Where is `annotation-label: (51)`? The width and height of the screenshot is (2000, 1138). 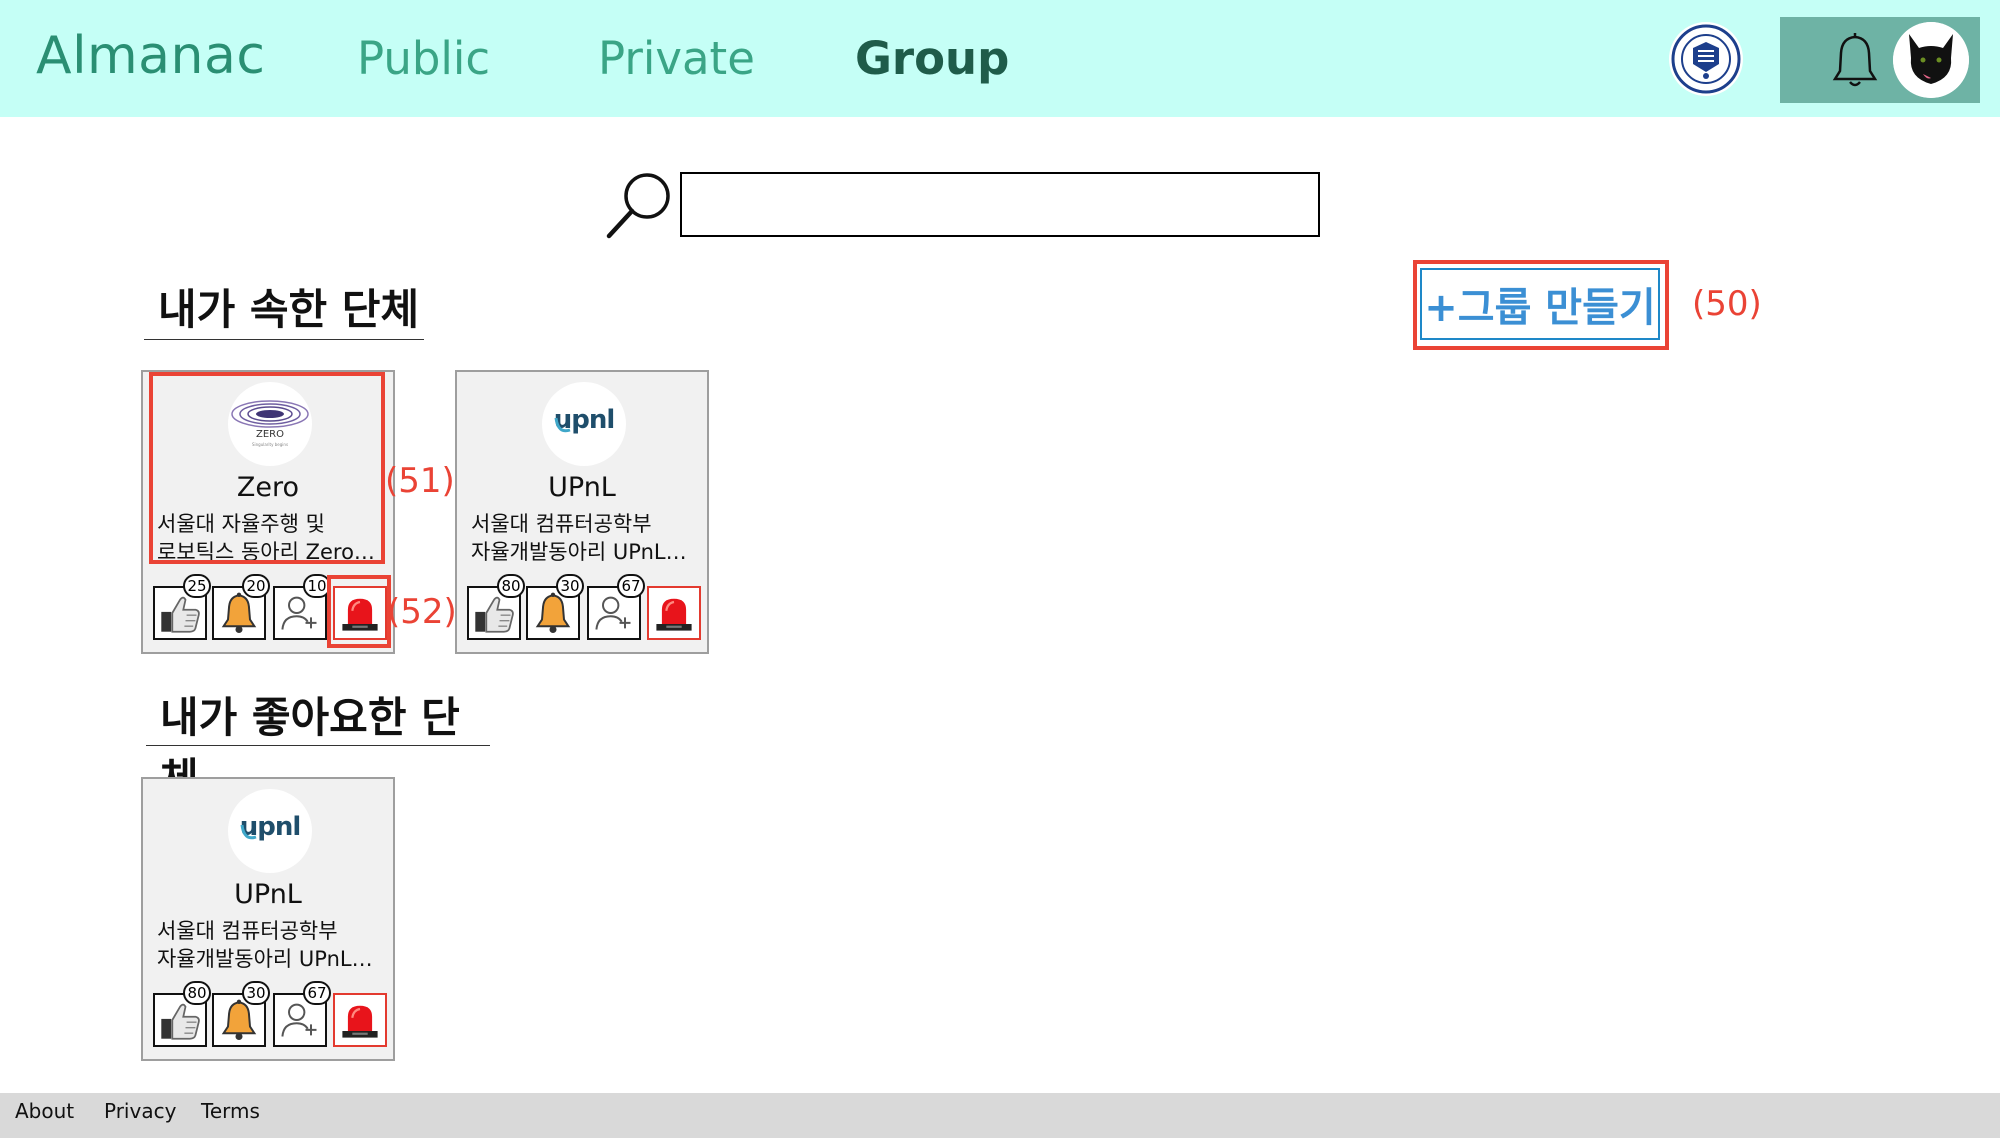 annotation-label: (51) is located at coordinates (420, 481).